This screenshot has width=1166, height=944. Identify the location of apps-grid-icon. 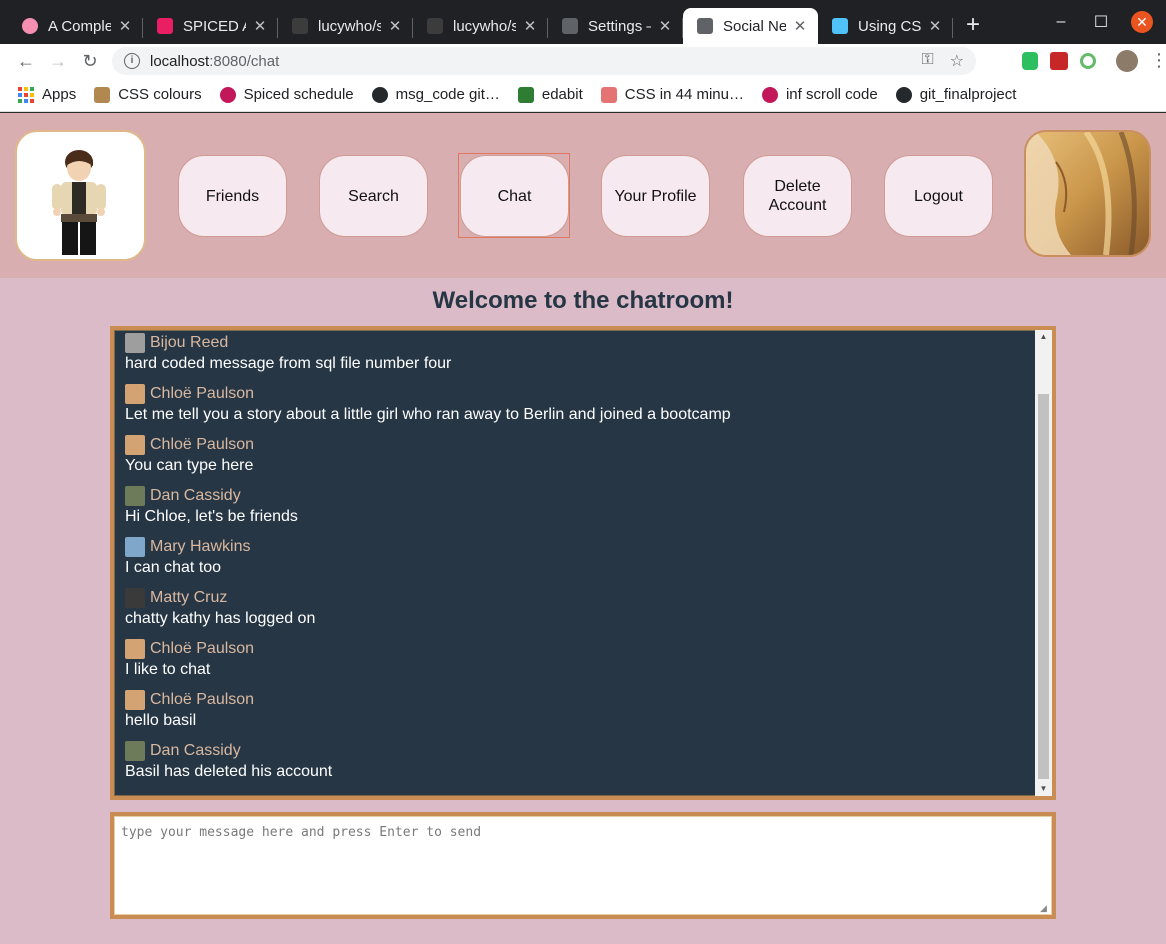
(26, 94).